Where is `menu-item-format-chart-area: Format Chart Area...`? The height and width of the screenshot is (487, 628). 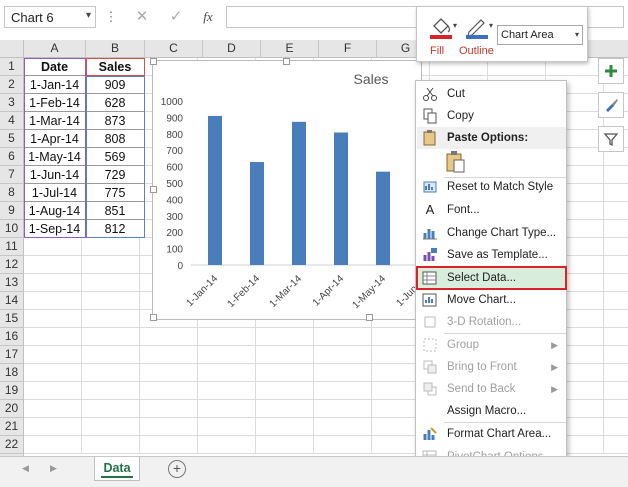 menu-item-format-chart-area: Format Chart Area... is located at coordinates (491, 434).